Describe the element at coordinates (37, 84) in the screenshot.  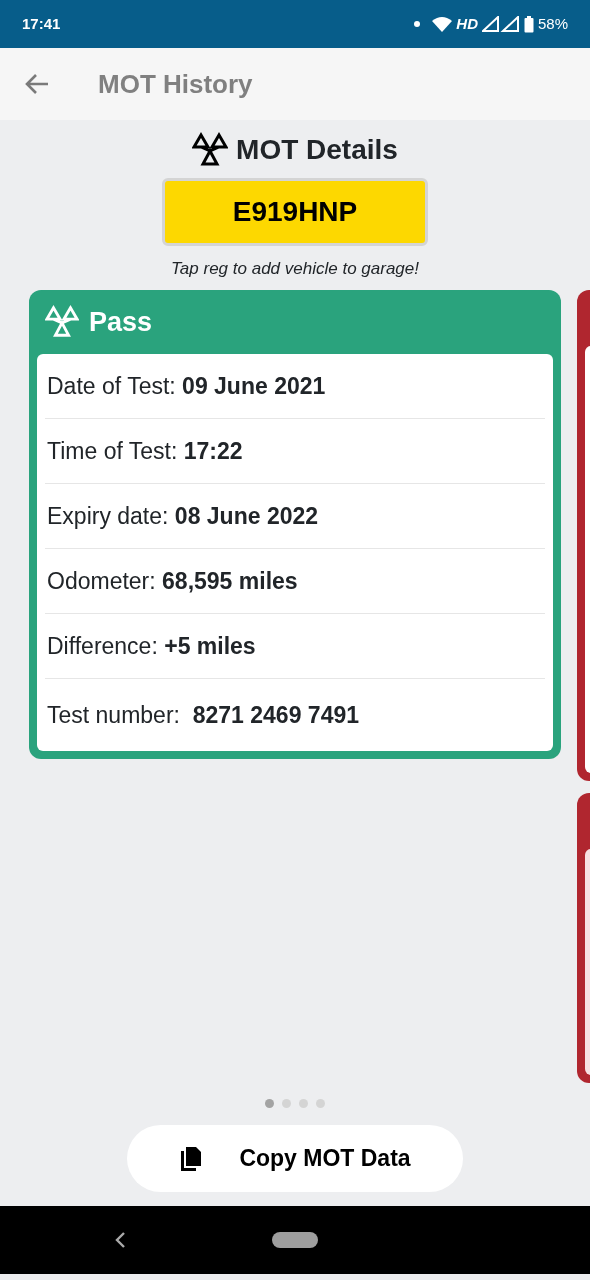
I see `back-arrow-icon` at that location.